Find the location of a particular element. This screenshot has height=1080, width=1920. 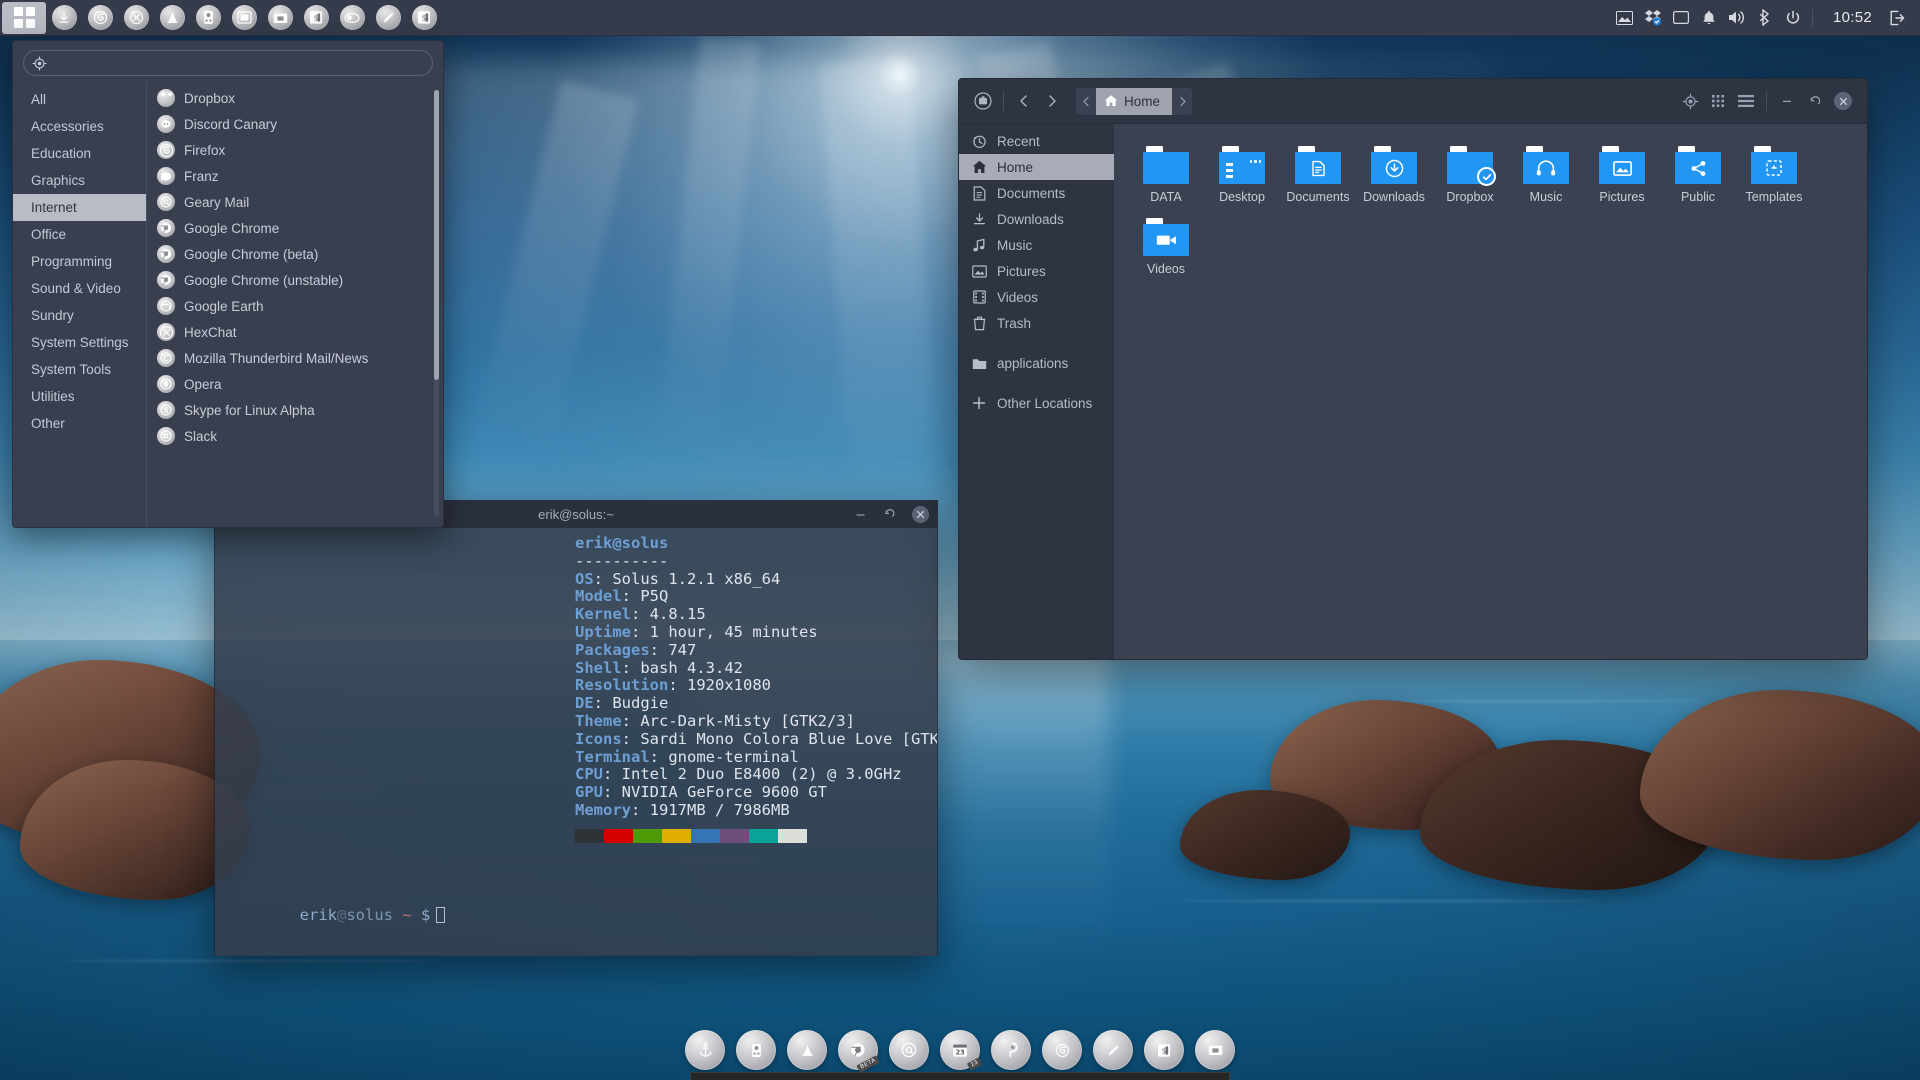

hamburger-menu-icon is located at coordinates (1746, 101).